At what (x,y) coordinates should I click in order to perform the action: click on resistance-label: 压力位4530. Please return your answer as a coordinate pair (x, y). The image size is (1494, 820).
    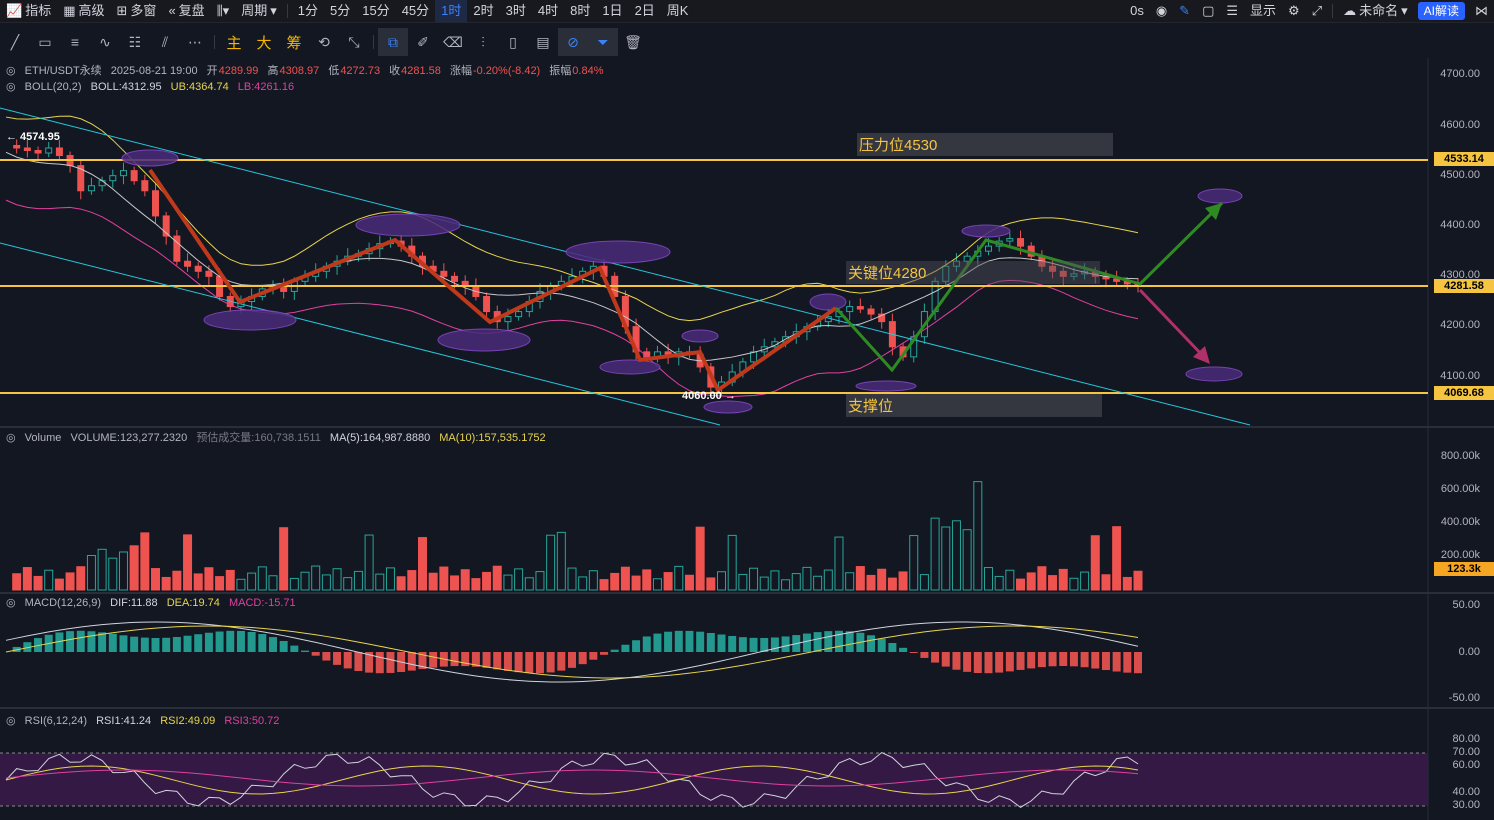
    Looking at the image, I should click on (985, 144).